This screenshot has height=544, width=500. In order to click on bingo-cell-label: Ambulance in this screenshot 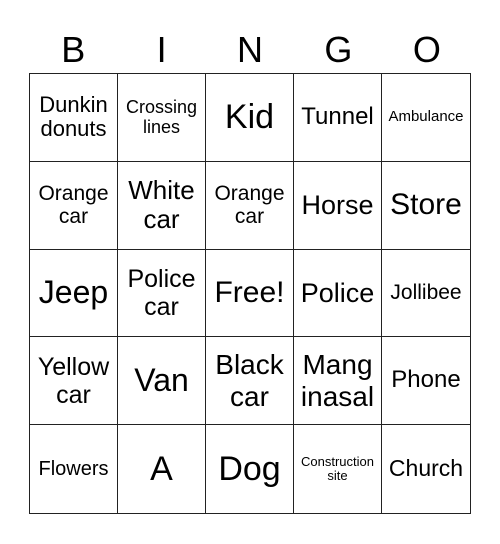, I will do `click(426, 116)`.